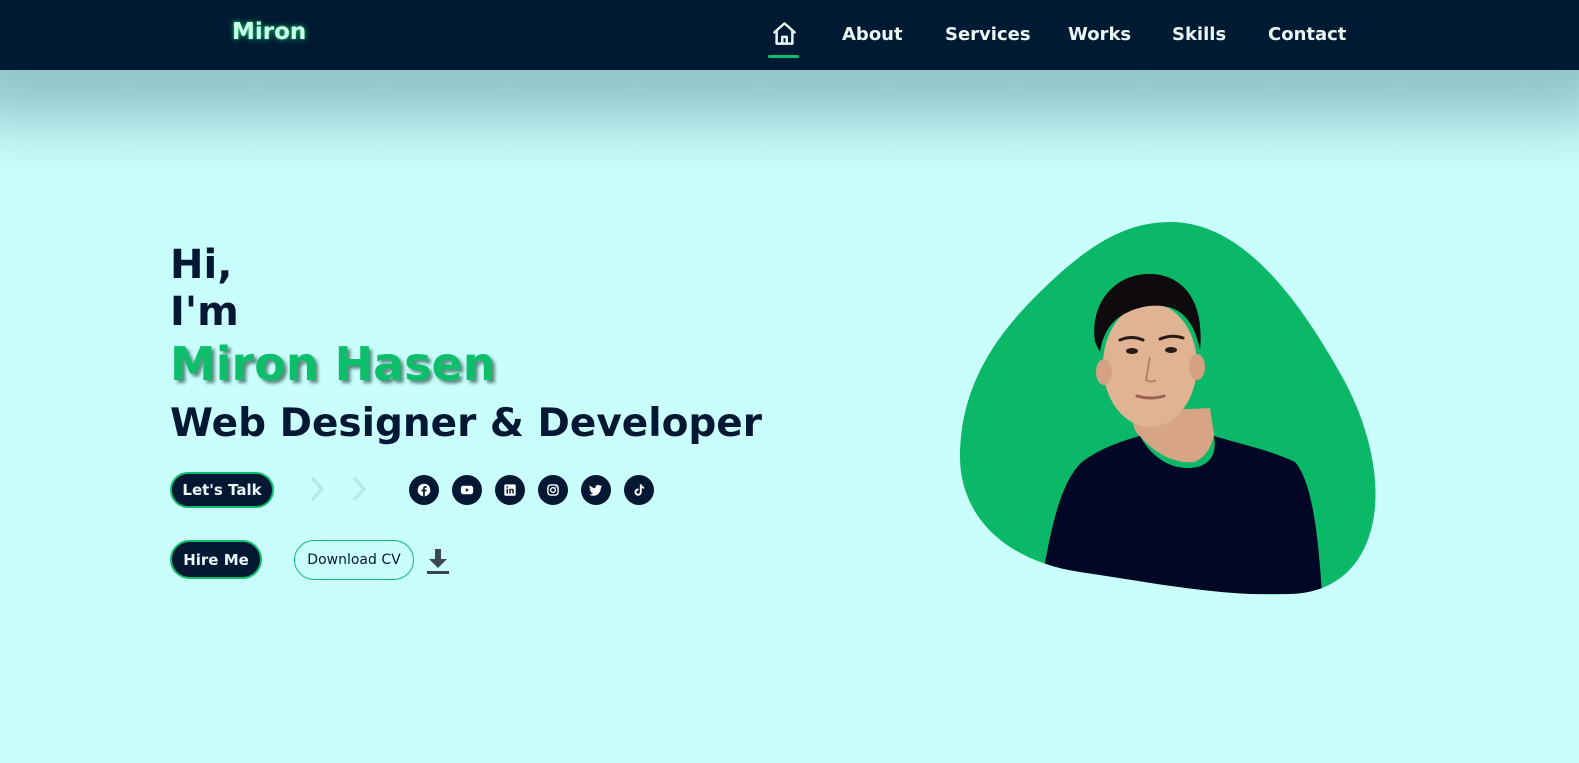  What do you see at coordinates (201, 265) in the screenshot?
I see `greeting: Hi,` at bounding box center [201, 265].